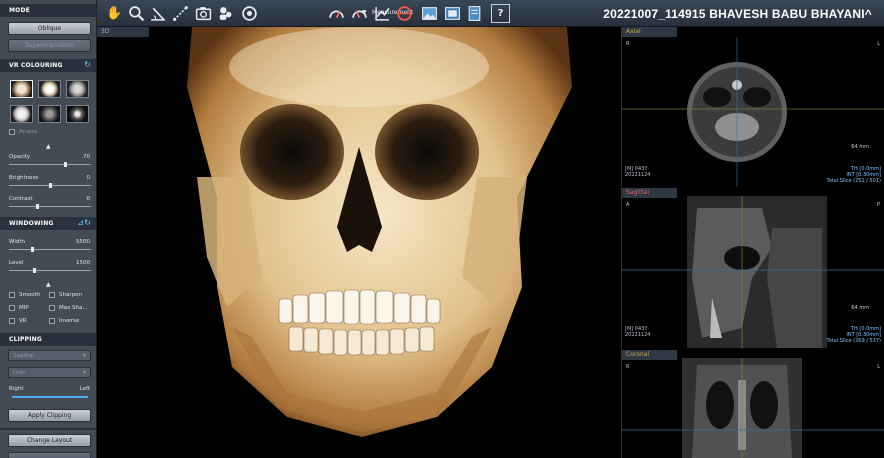  Describe the element at coordinates (50, 249) in the screenshot. I see `width-slider` at that location.